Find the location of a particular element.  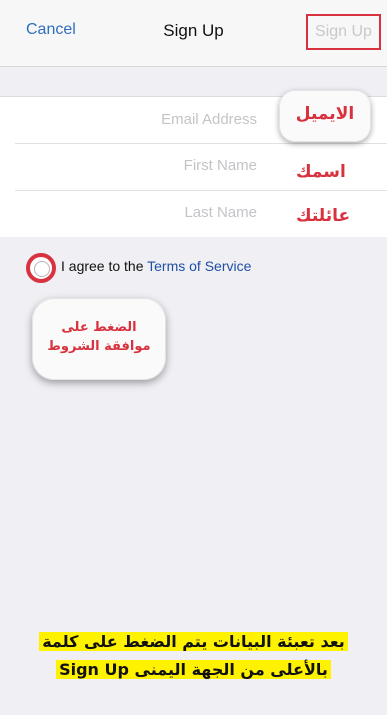

navigation-bar: Cancel Sign Up Sign Up is located at coordinates (193, 33).